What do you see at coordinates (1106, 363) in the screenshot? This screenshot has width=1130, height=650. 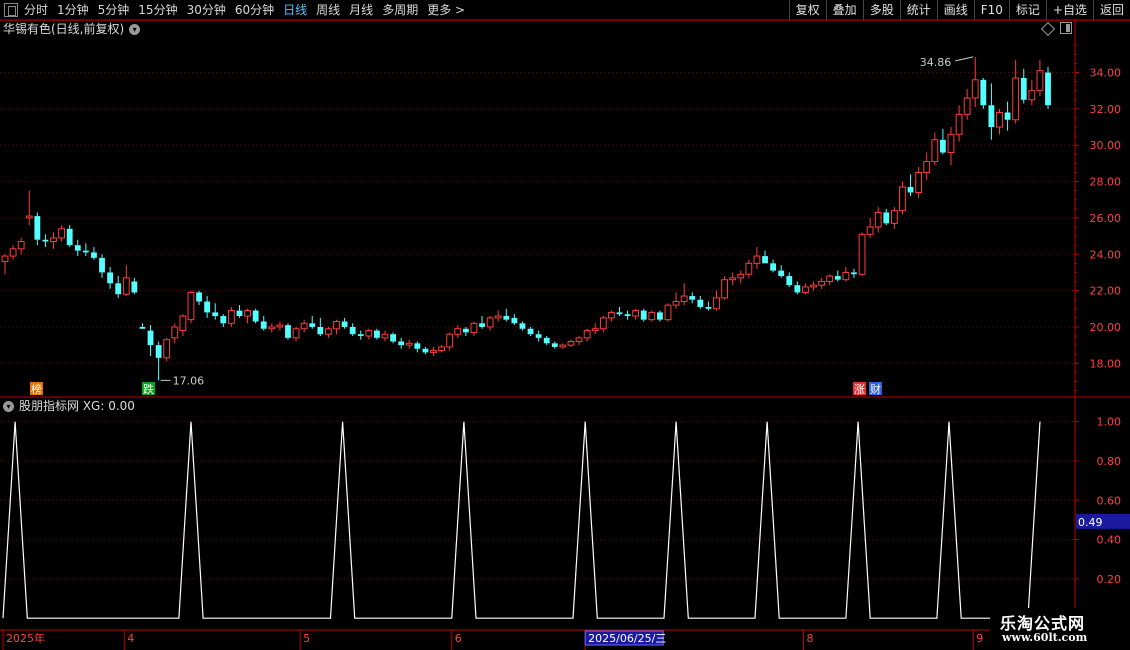 I see `price-tick-label: 18.00` at bounding box center [1106, 363].